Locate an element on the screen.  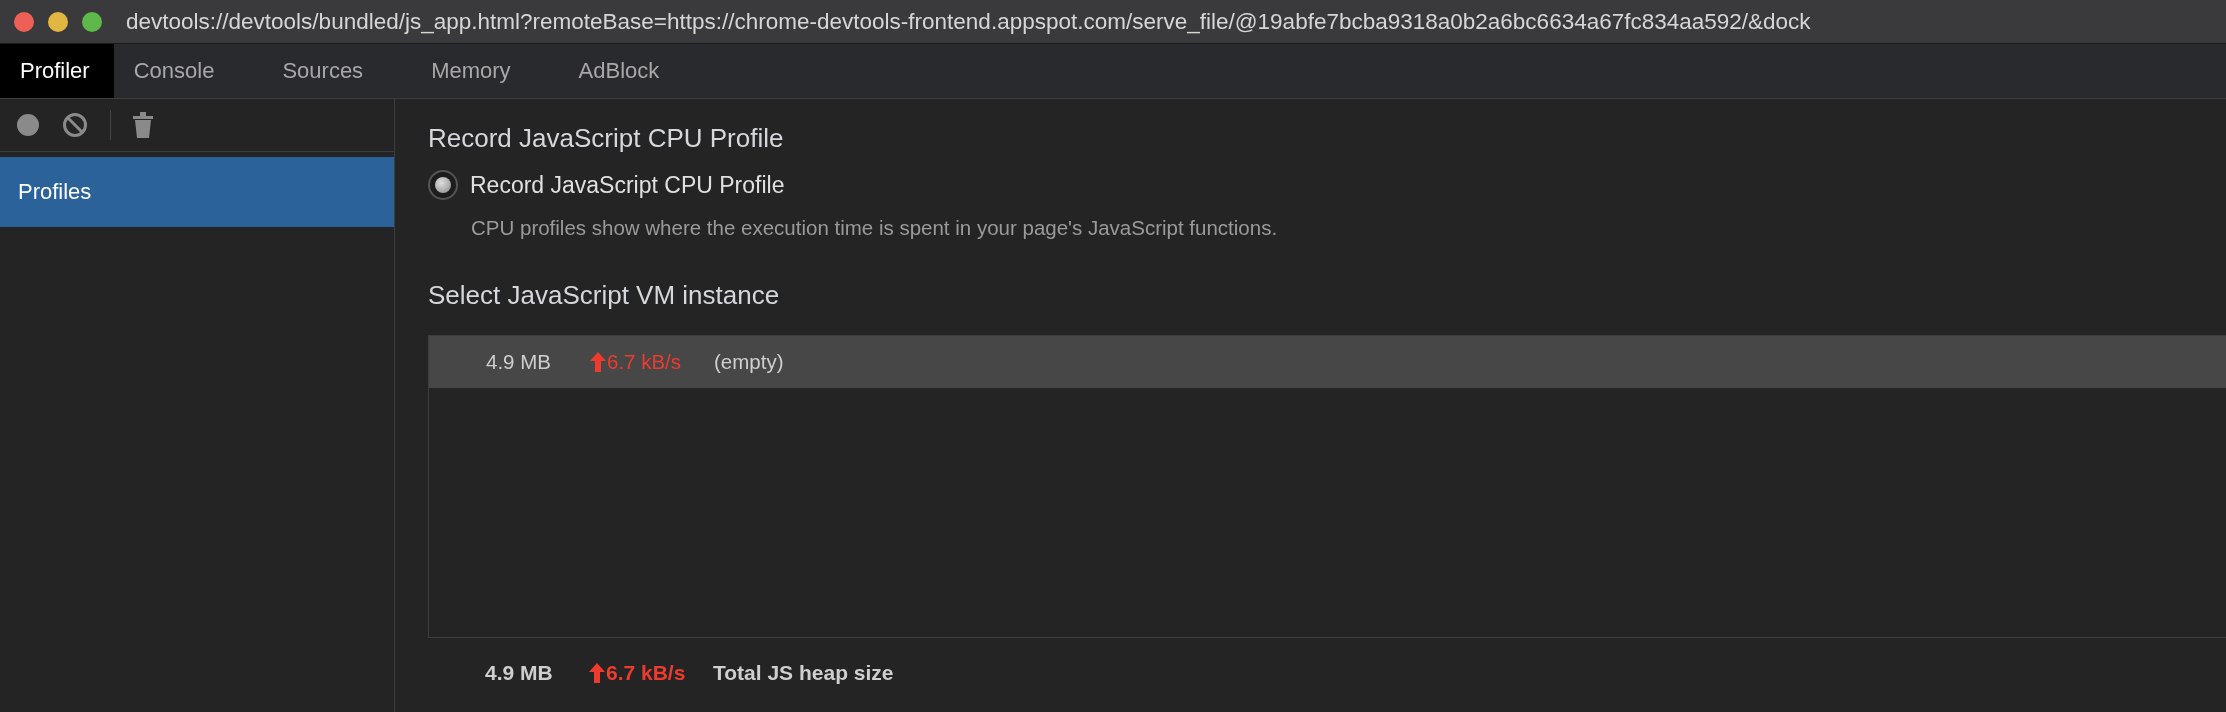
section-heading: Select JavaScript VM instance is located at coordinates (604, 295).